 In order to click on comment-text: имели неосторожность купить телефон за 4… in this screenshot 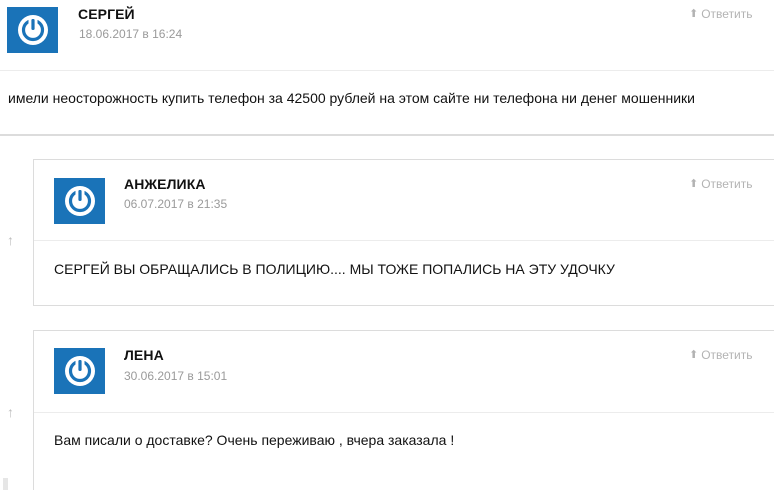, I will do `click(351, 98)`.